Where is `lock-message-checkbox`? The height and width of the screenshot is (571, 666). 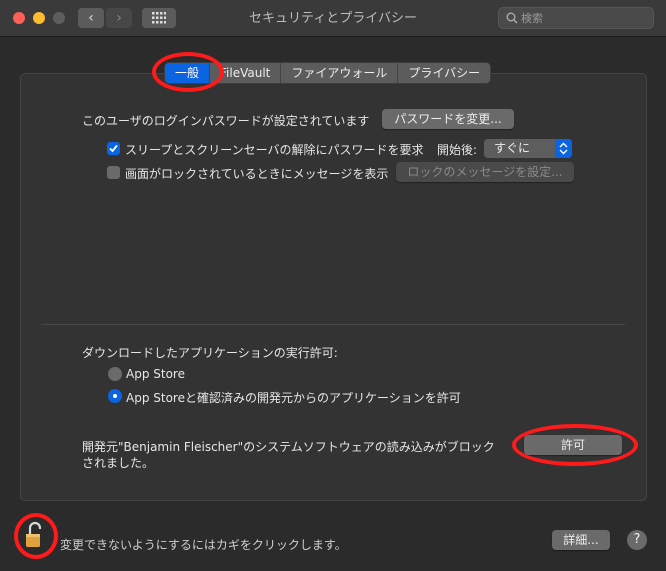 lock-message-checkbox is located at coordinates (113, 172).